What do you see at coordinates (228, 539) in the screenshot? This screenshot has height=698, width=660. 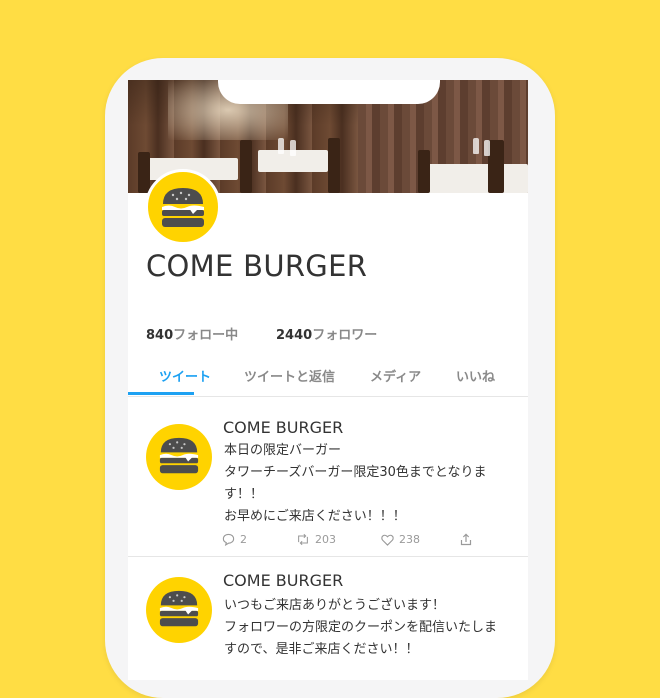 I see `reply-icon` at bounding box center [228, 539].